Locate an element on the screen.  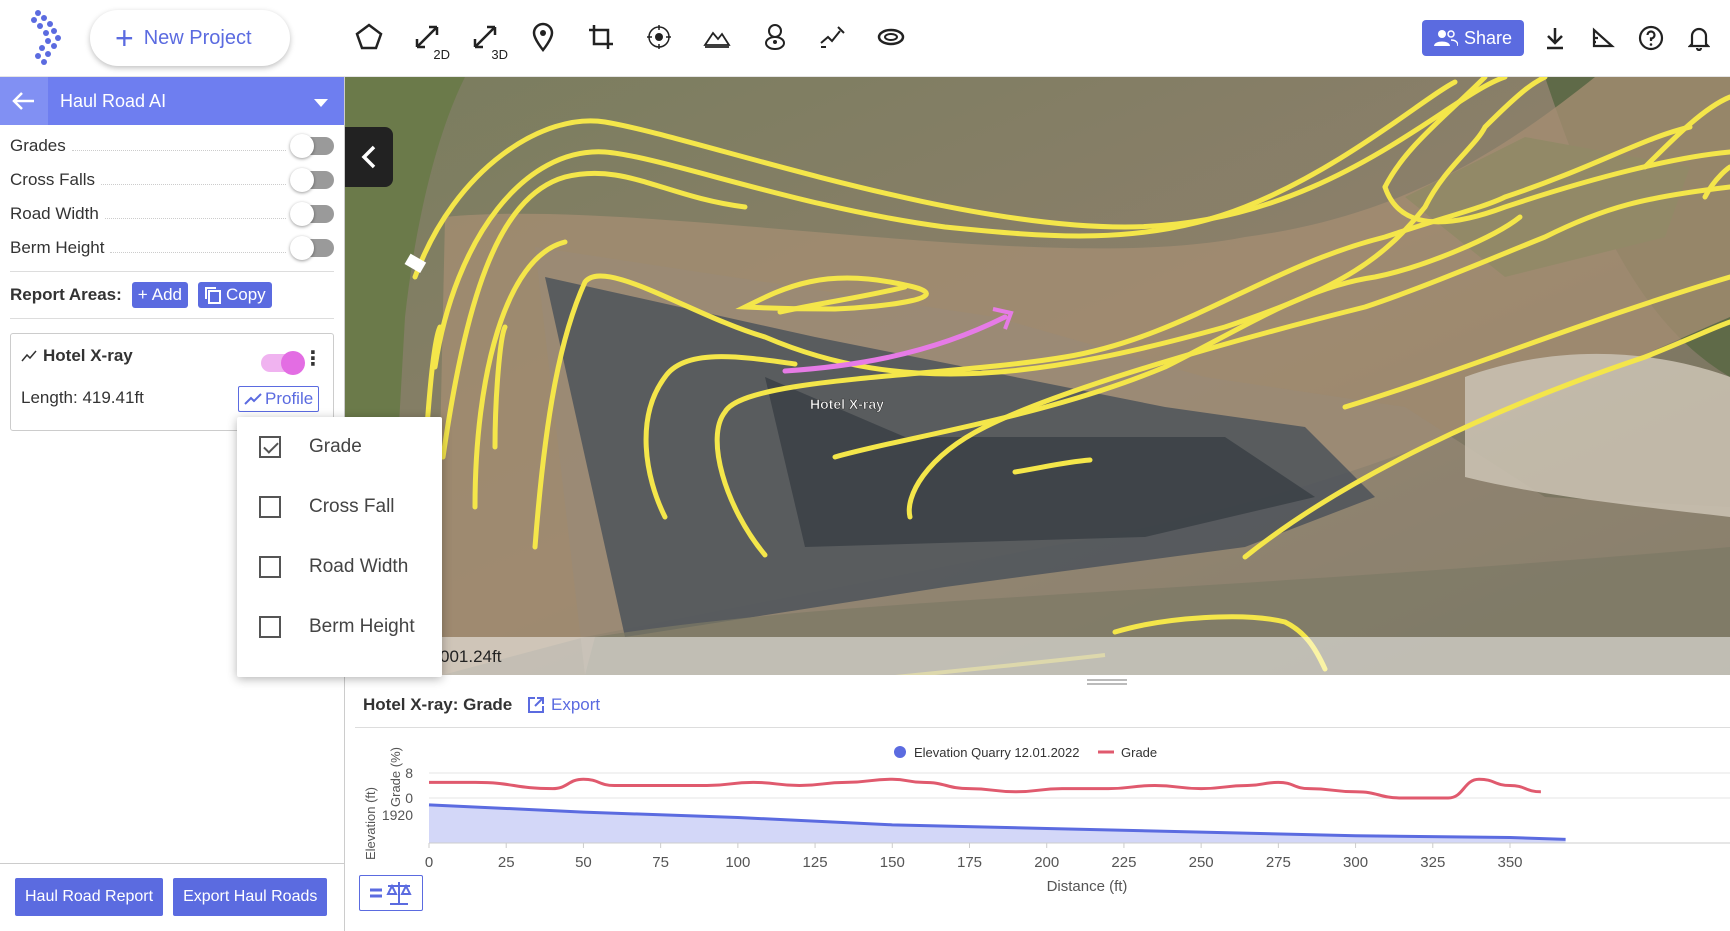
legend-marker is located at coordinates (900, 752).